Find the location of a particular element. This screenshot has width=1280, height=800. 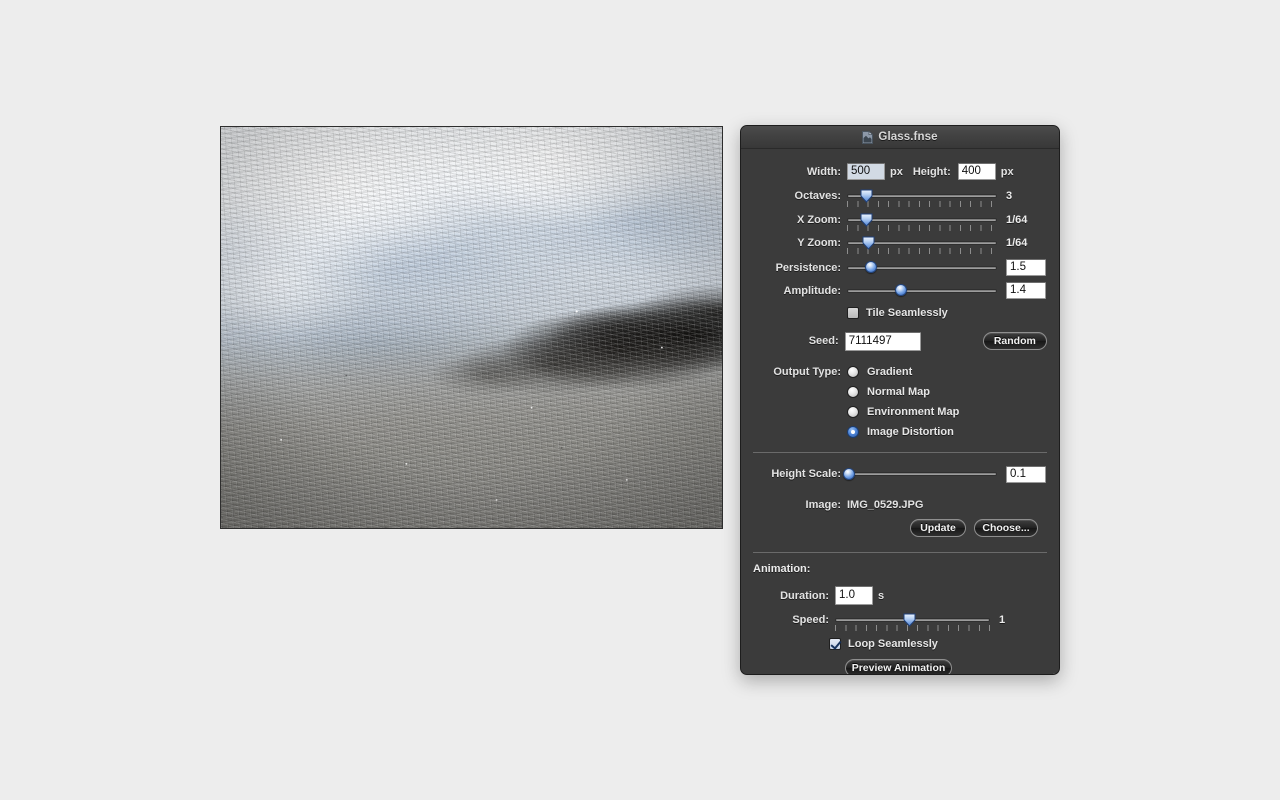

dimensions-row: Width: px Height: px is located at coordinates (900, 171).